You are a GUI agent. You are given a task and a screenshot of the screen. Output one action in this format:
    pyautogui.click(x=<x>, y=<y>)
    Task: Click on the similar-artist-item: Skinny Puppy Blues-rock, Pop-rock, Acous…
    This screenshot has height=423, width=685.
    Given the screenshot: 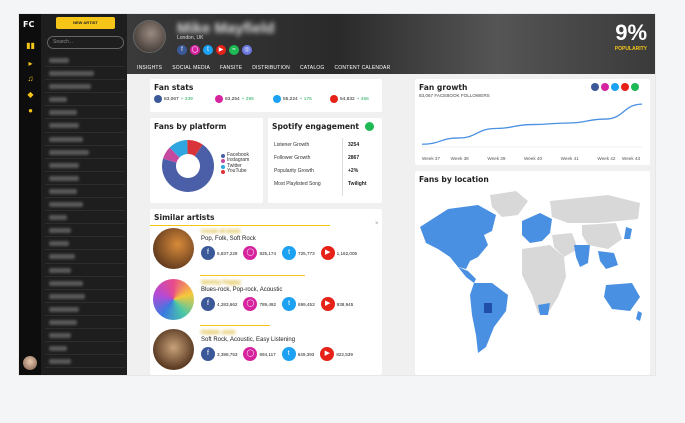 What is the action you would take?
    pyautogui.click(x=265, y=302)
    